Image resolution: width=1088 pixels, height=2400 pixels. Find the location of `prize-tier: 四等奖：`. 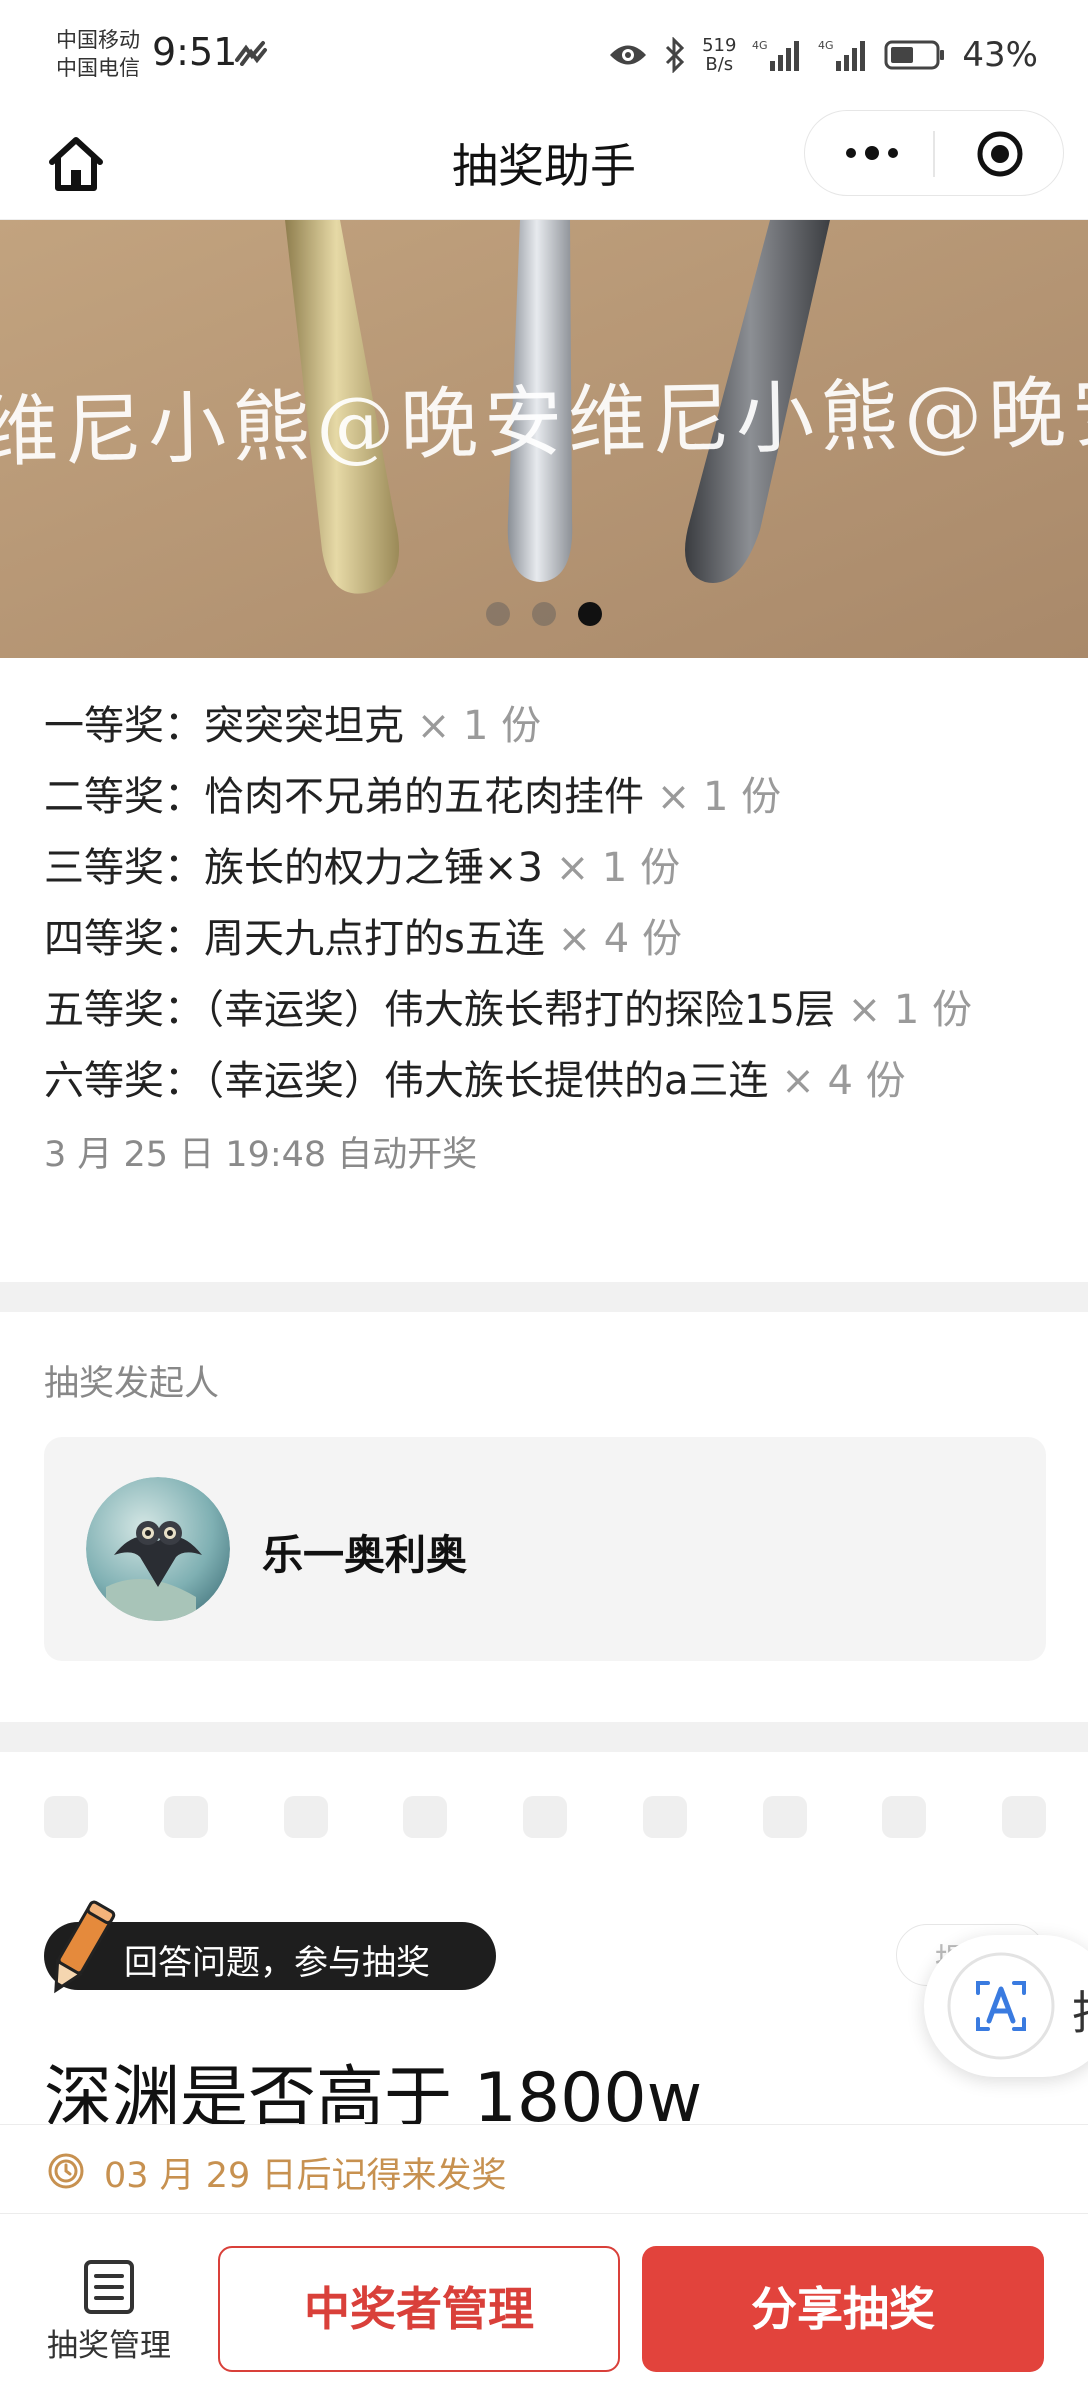

prize-tier: 四等奖： is located at coordinates (124, 939).